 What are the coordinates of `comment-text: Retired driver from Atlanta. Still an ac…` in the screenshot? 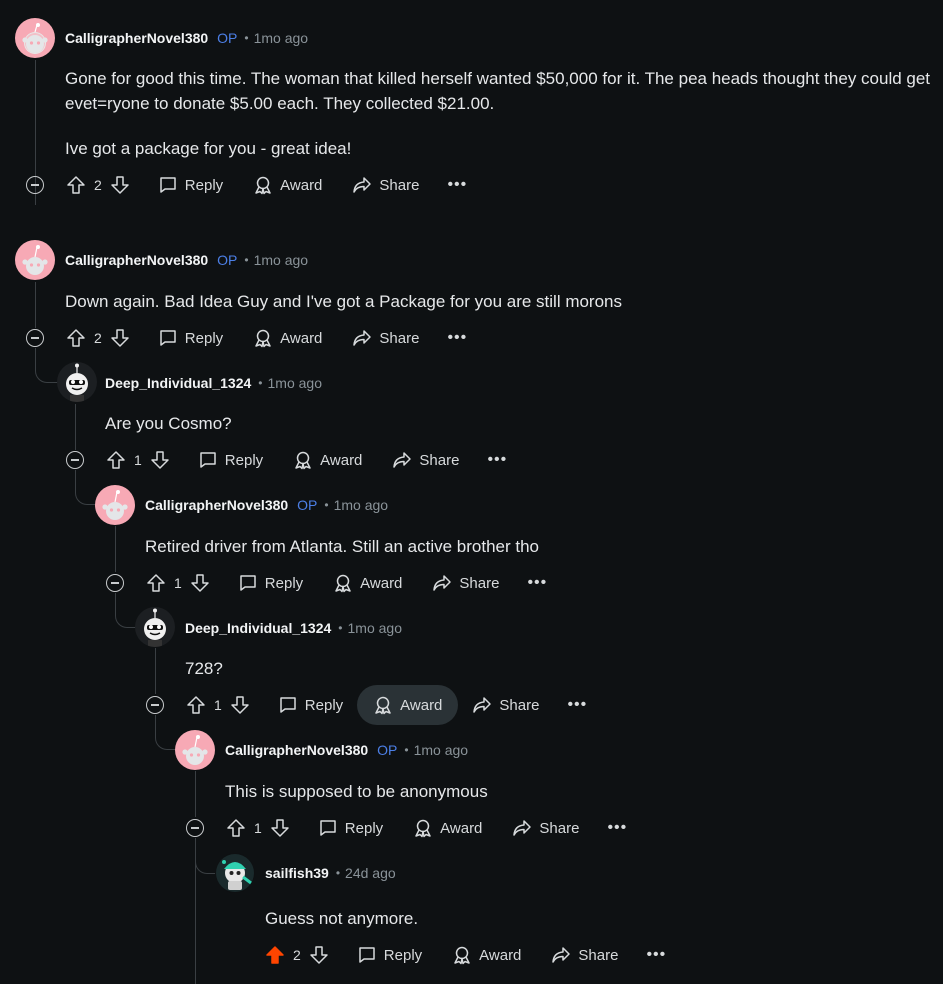 It's located at (342, 546).